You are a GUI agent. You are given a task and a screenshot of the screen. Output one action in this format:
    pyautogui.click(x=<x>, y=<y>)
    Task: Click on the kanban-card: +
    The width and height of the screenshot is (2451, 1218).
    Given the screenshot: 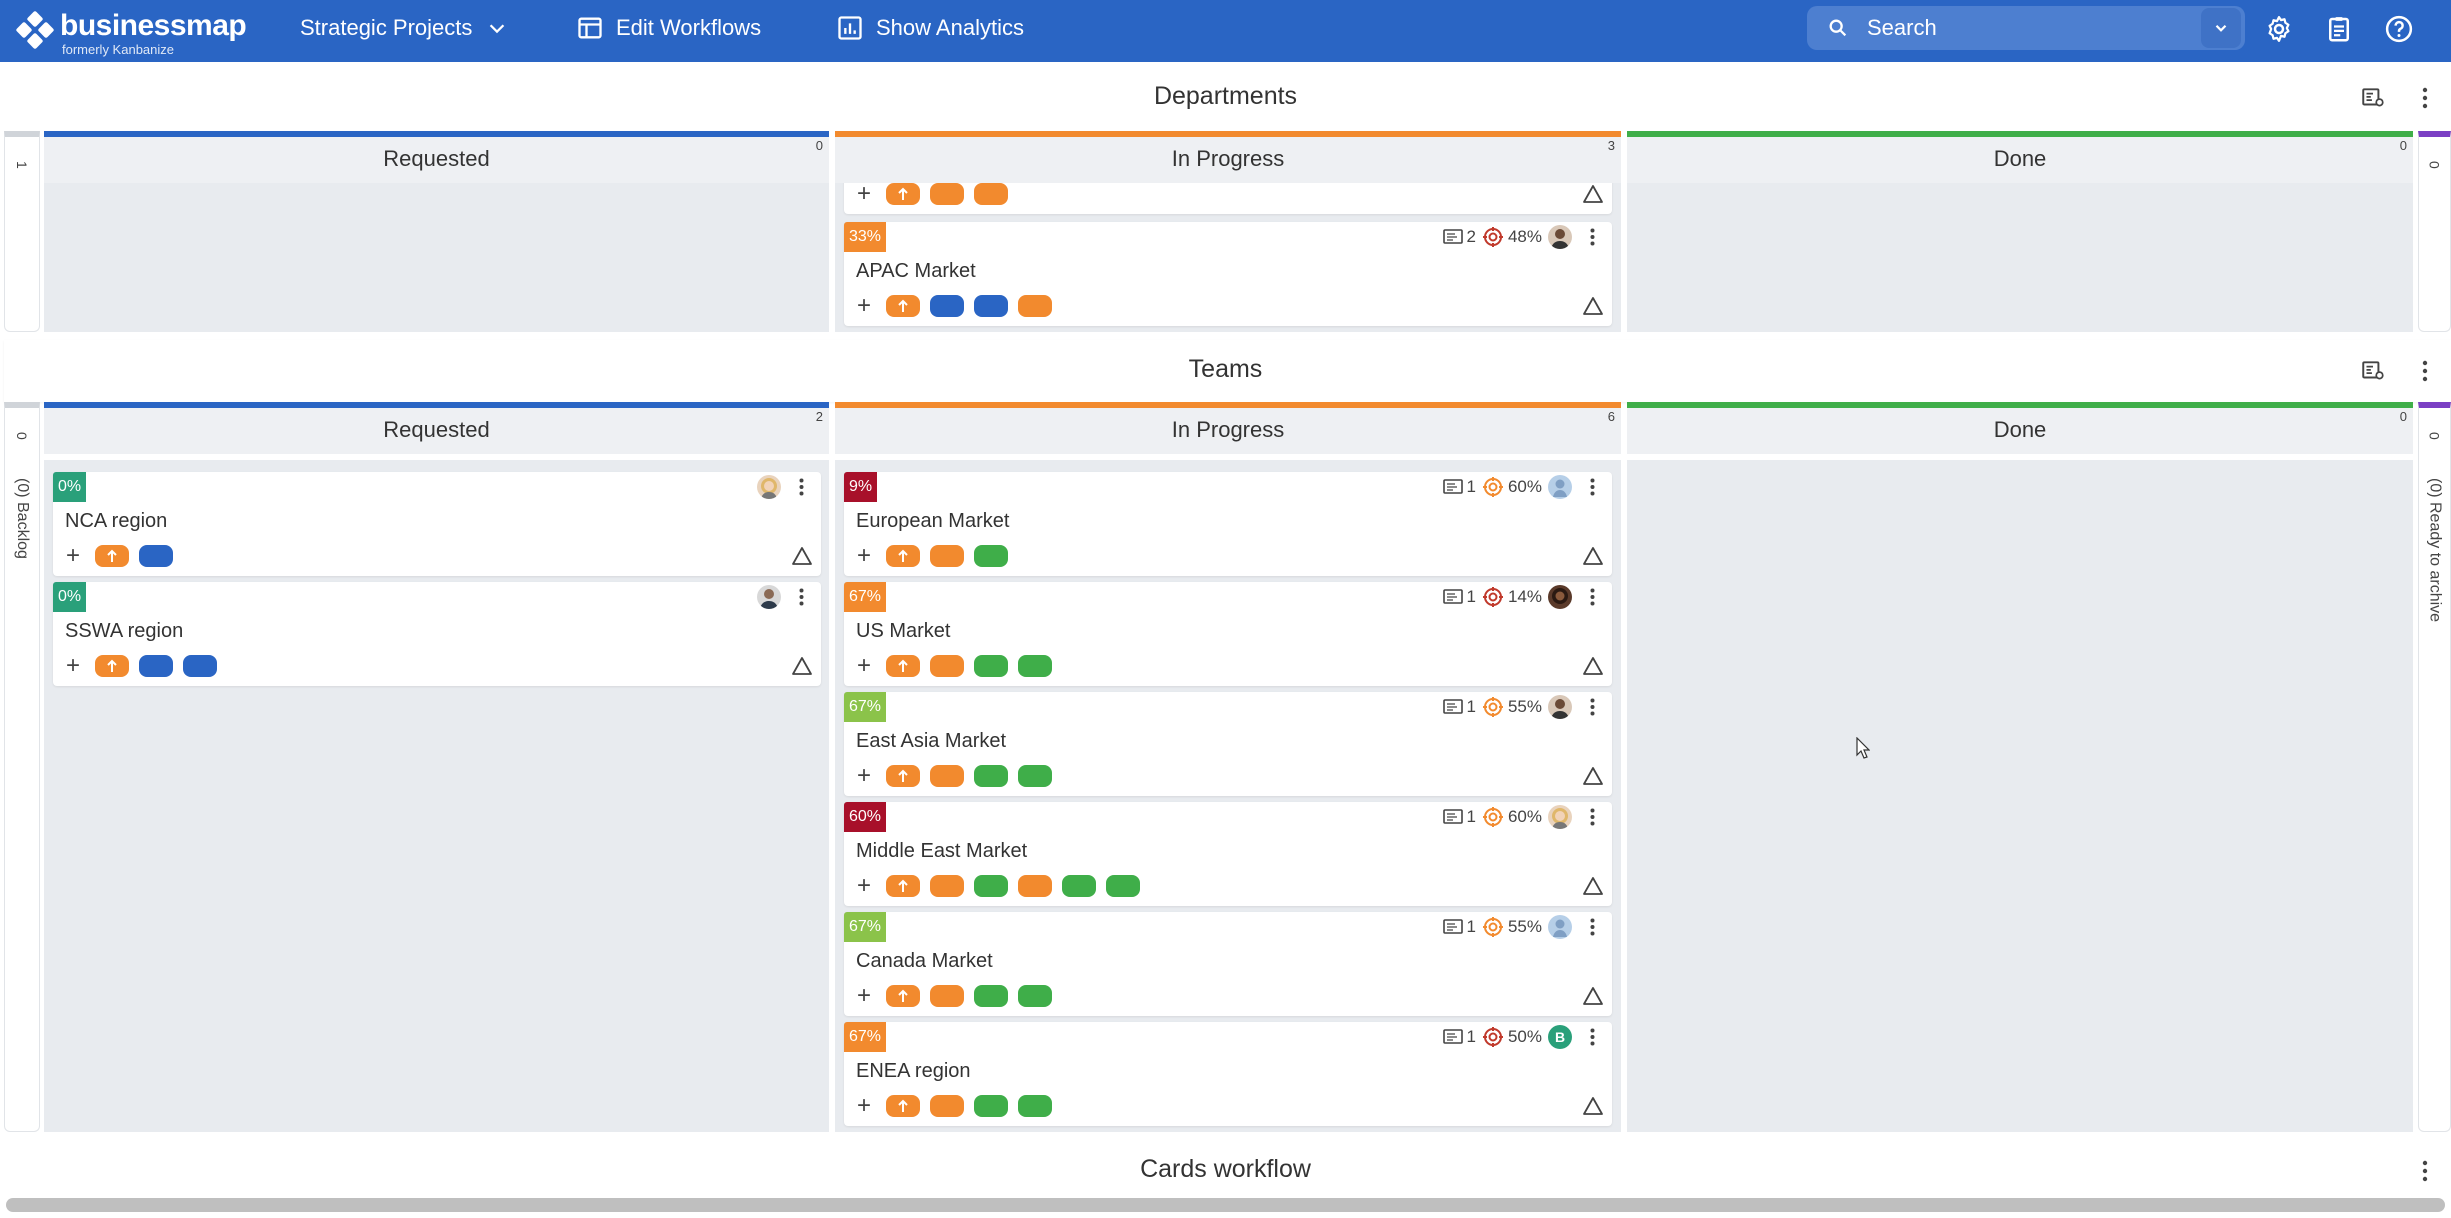 What is the action you would take?
    pyautogui.click(x=1228, y=198)
    